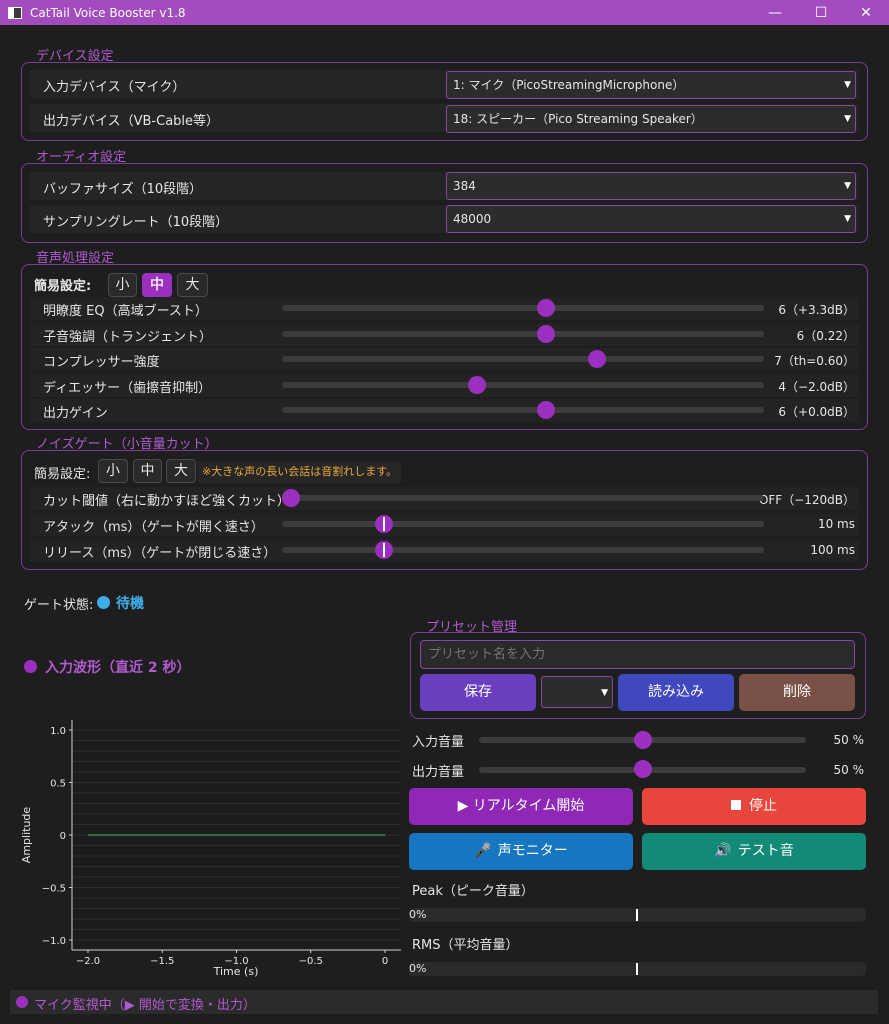 This screenshot has height=1024, width=889. What do you see at coordinates (157, 285) in the screenshot?
I see `voice-preset-medium: 中` at bounding box center [157, 285].